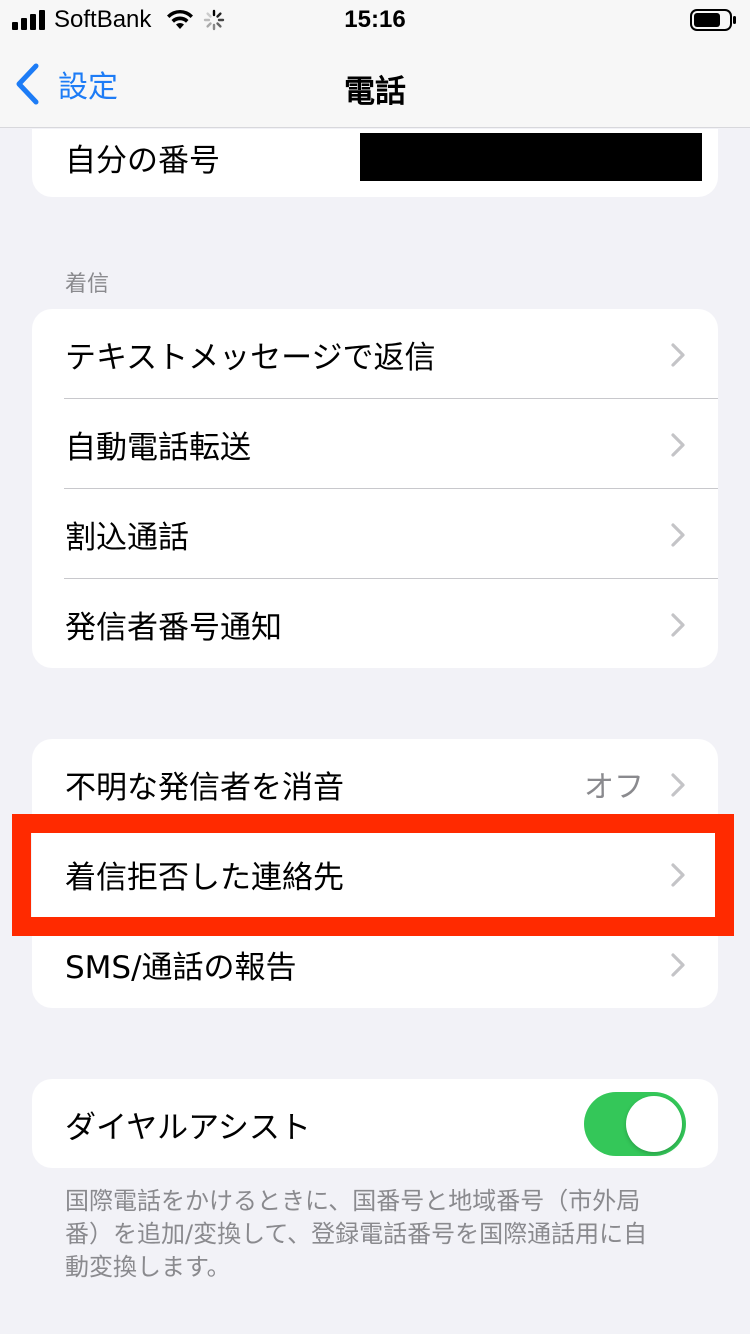 This screenshot has height=1334, width=750. Describe the element at coordinates (188, 1127) in the screenshot. I see `row-label: ダイヤルアシスト` at that location.